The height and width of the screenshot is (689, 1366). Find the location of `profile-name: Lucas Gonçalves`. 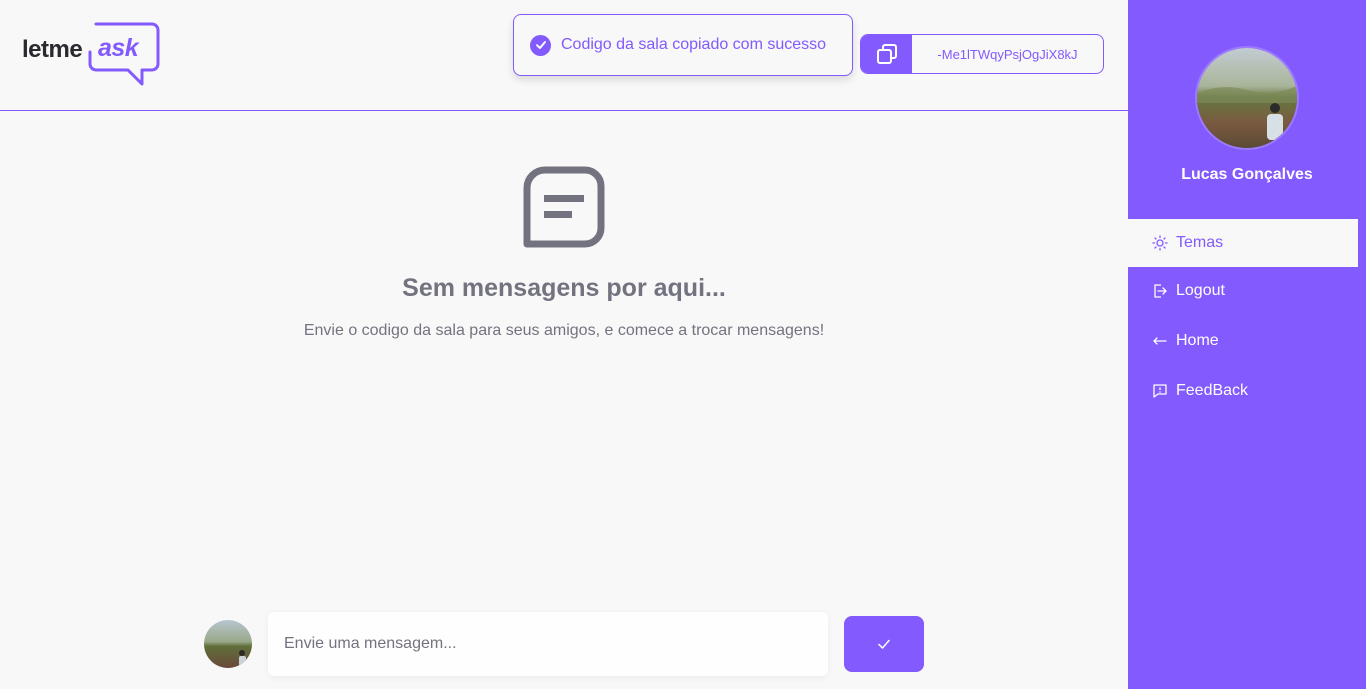

profile-name: Lucas Gonçalves is located at coordinates (1247, 174).